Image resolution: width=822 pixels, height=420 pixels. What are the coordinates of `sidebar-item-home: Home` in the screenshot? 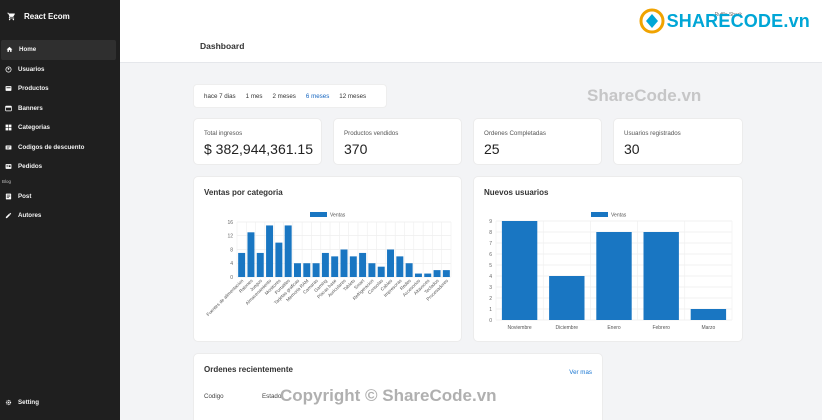 It's located at (58, 50).